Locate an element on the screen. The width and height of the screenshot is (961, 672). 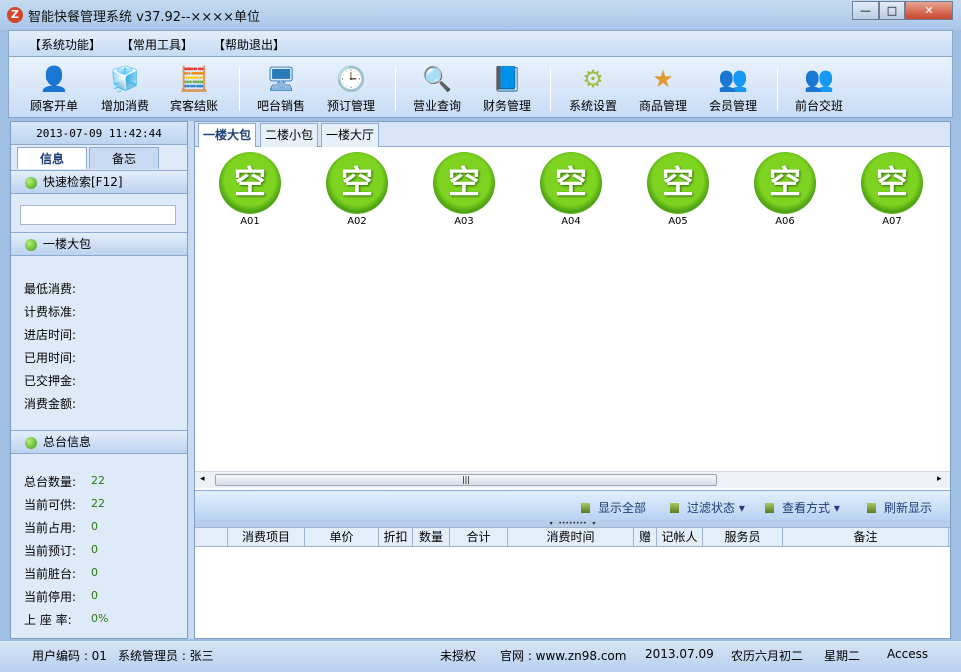
tab-area-1f-large: 一楼大包 is located at coordinates (227, 135).